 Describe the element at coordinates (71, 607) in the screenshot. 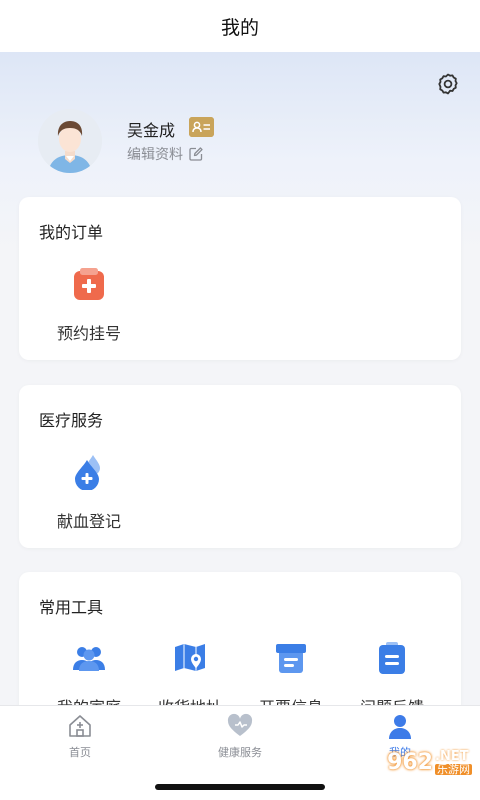

I see `common-tools-card-title: 常用工具` at that location.